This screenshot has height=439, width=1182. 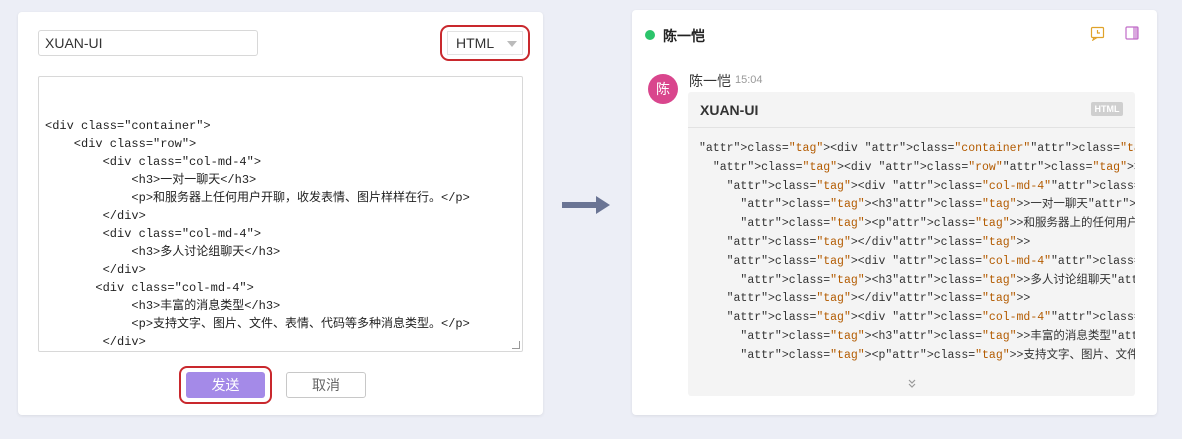 I want to click on chevron-down-icon, so click(x=512, y=44).